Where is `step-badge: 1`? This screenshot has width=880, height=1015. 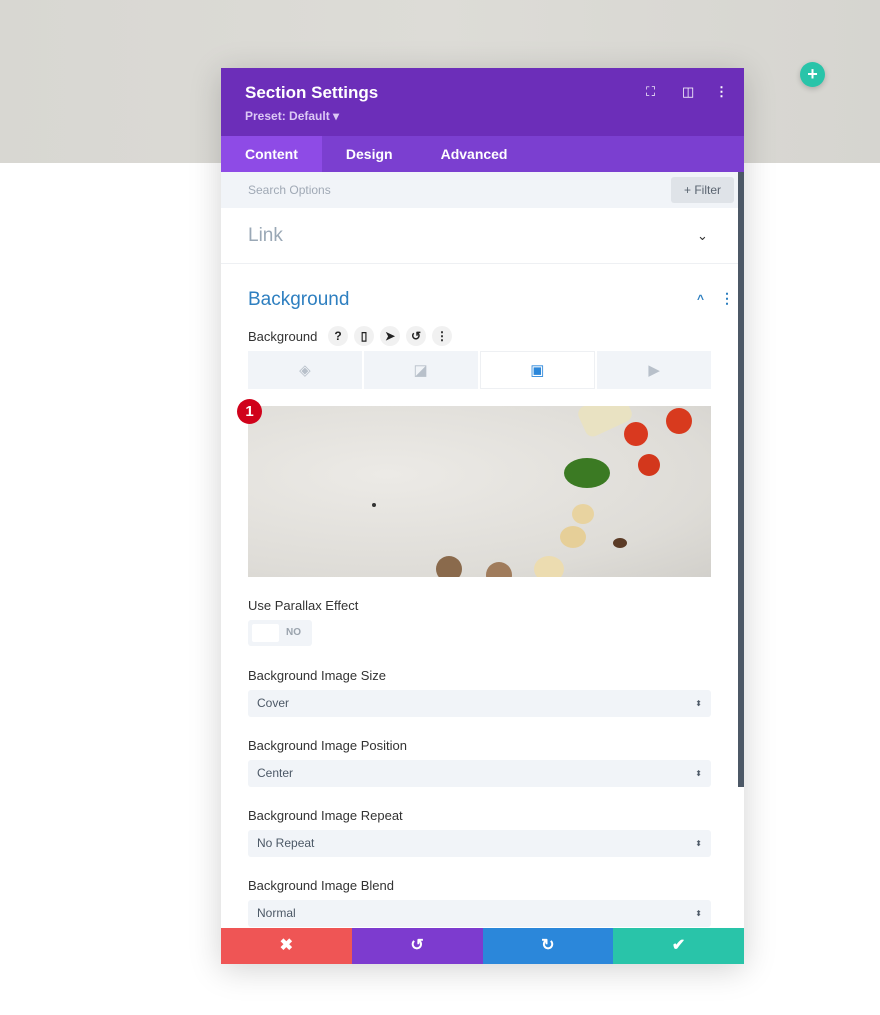
step-badge: 1 is located at coordinates (249, 411).